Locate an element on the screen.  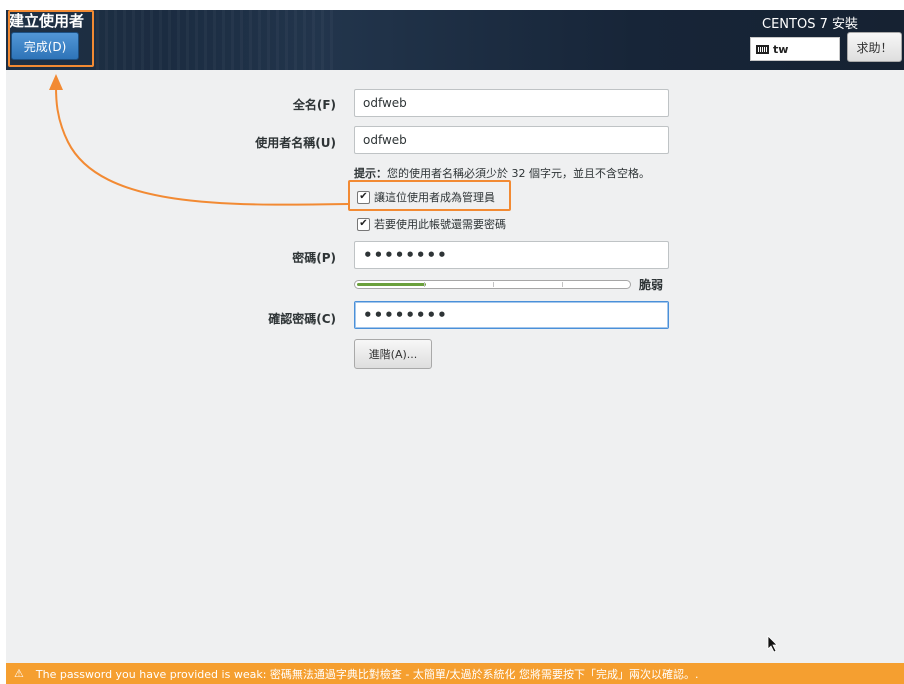
username-hint: 提示：您的使用者名稱必須少於 32 個字元，並且不含空格。 is located at coordinates (502, 173).